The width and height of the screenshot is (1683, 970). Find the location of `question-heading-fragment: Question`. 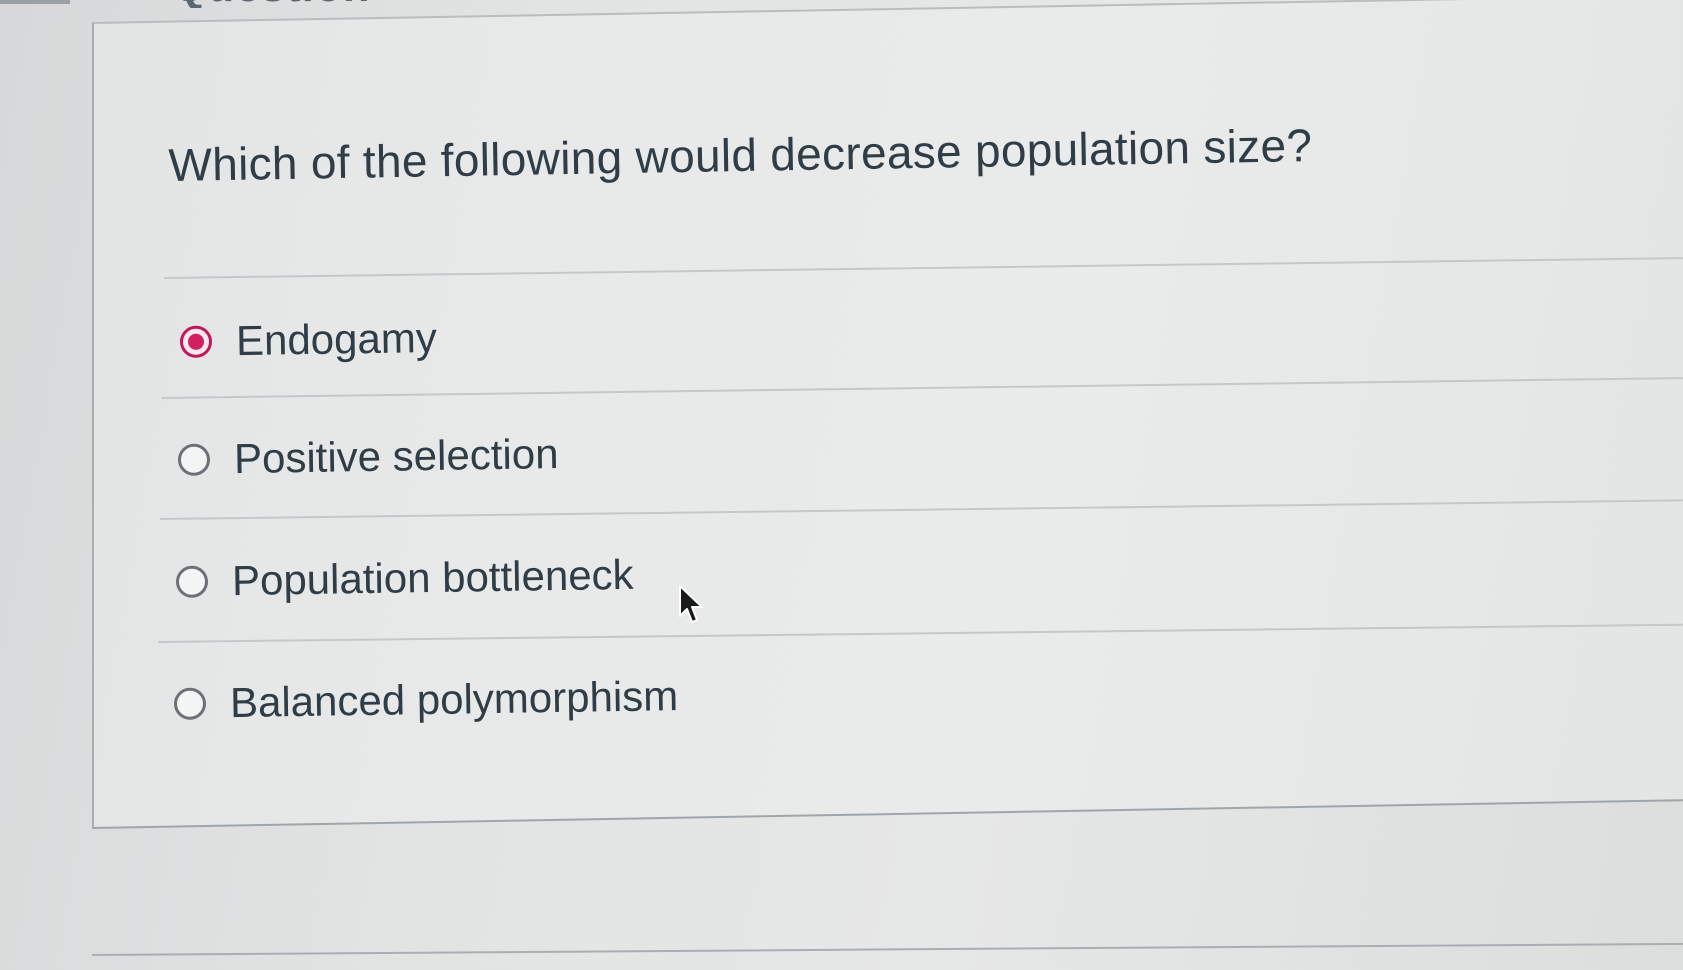

question-heading-fragment: Question is located at coordinates (271, 4).